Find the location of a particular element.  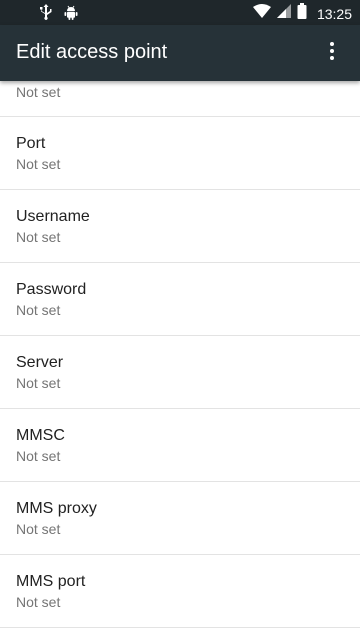

status-notifications is located at coordinates (59, 14).